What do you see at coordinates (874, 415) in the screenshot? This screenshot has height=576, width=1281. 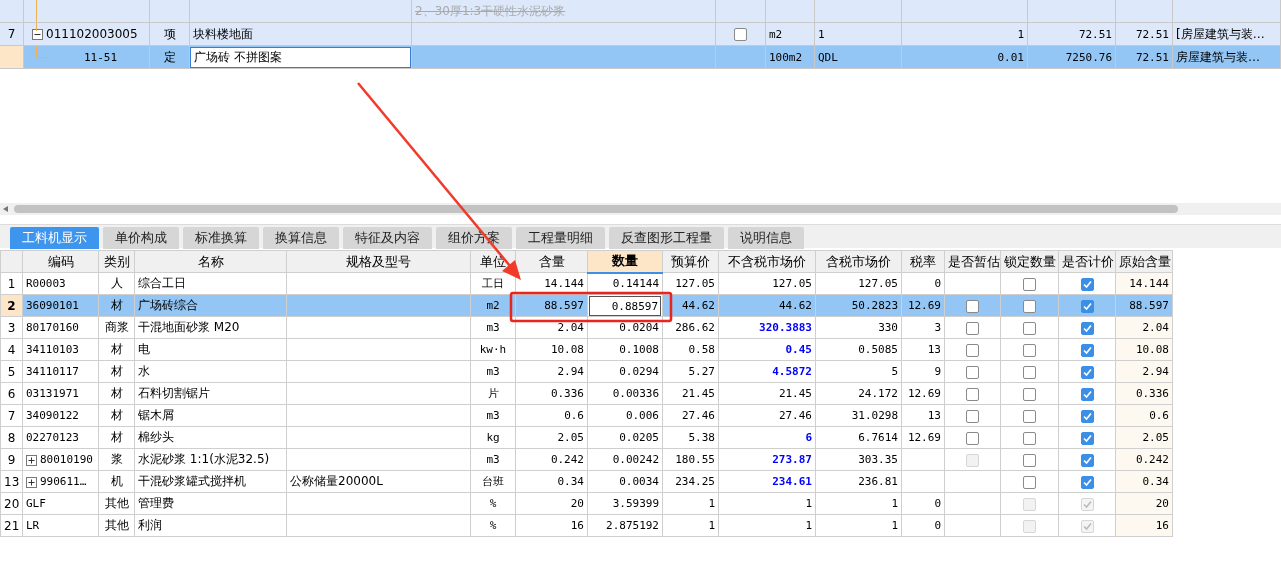 I see `tax-price-cell: 31.0298` at bounding box center [874, 415].